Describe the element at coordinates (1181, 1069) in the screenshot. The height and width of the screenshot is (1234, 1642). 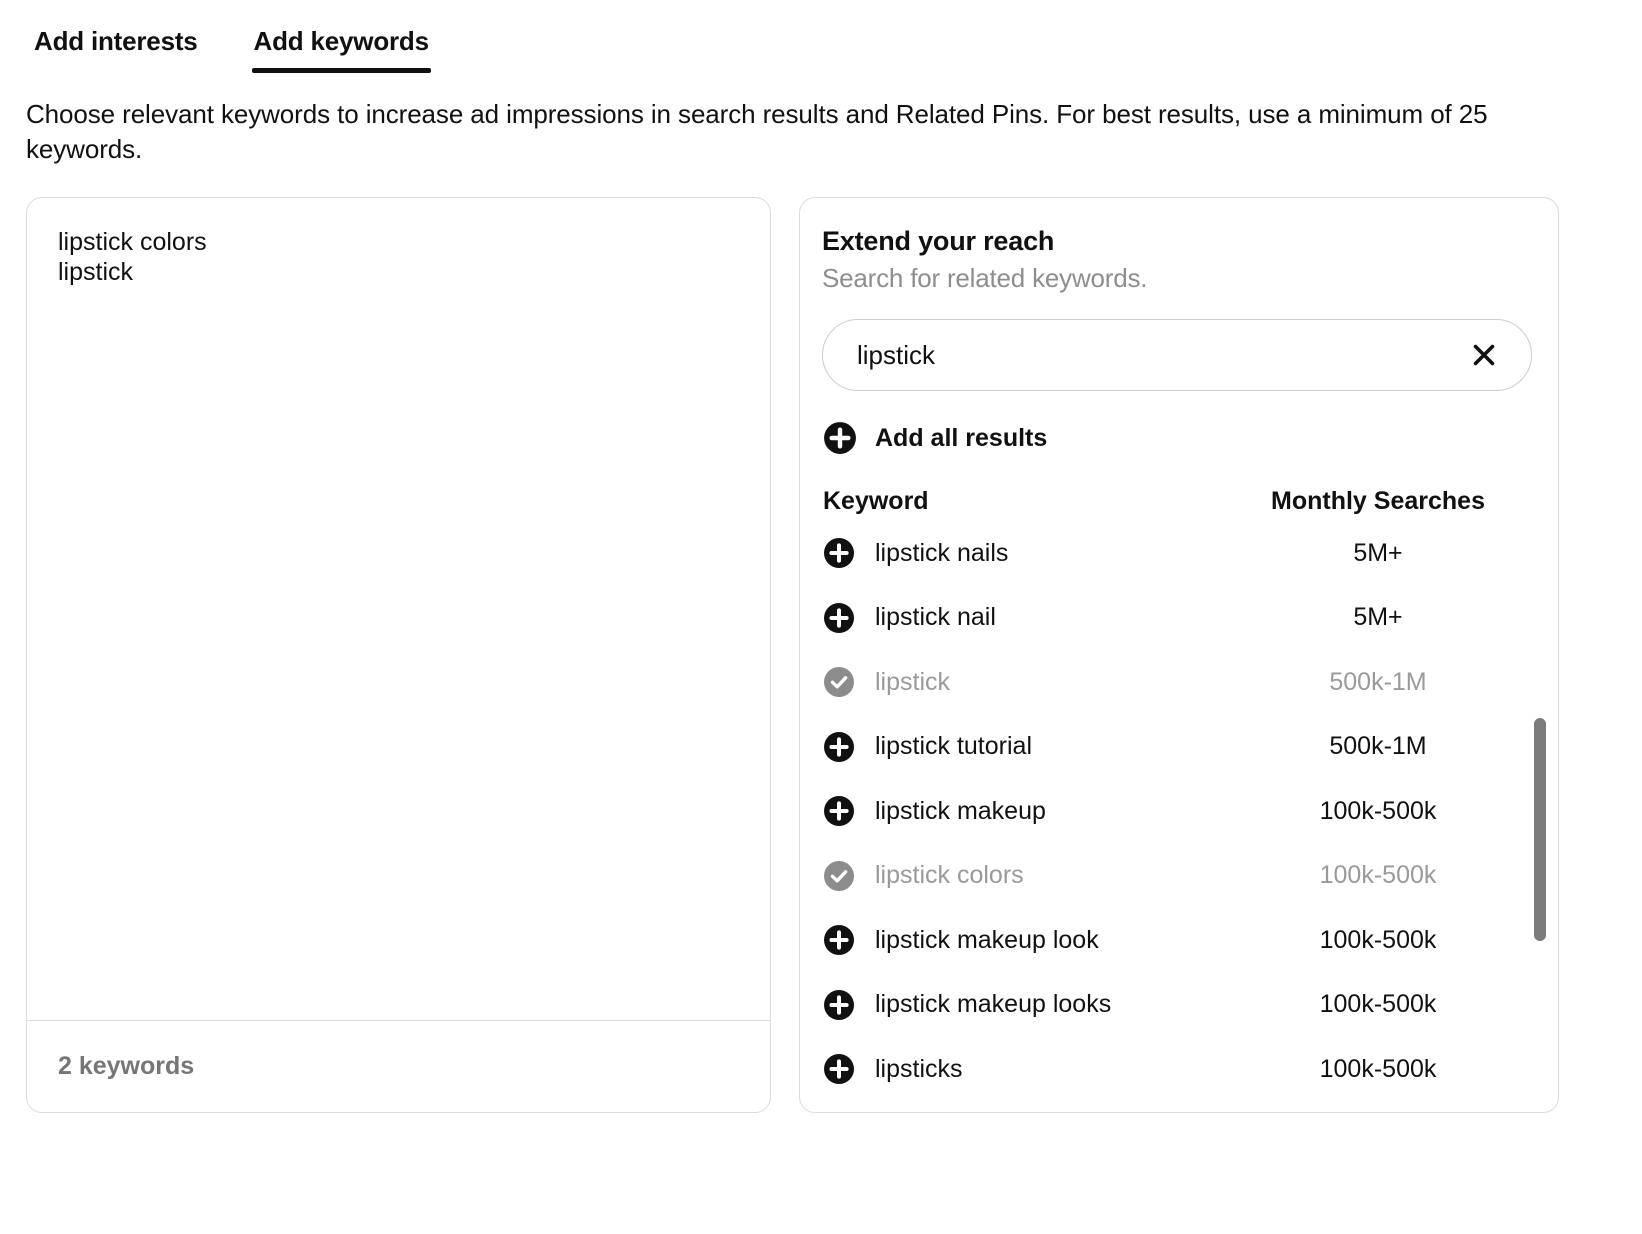
I see `table-row: lipsticks 100k-500k` at that location.